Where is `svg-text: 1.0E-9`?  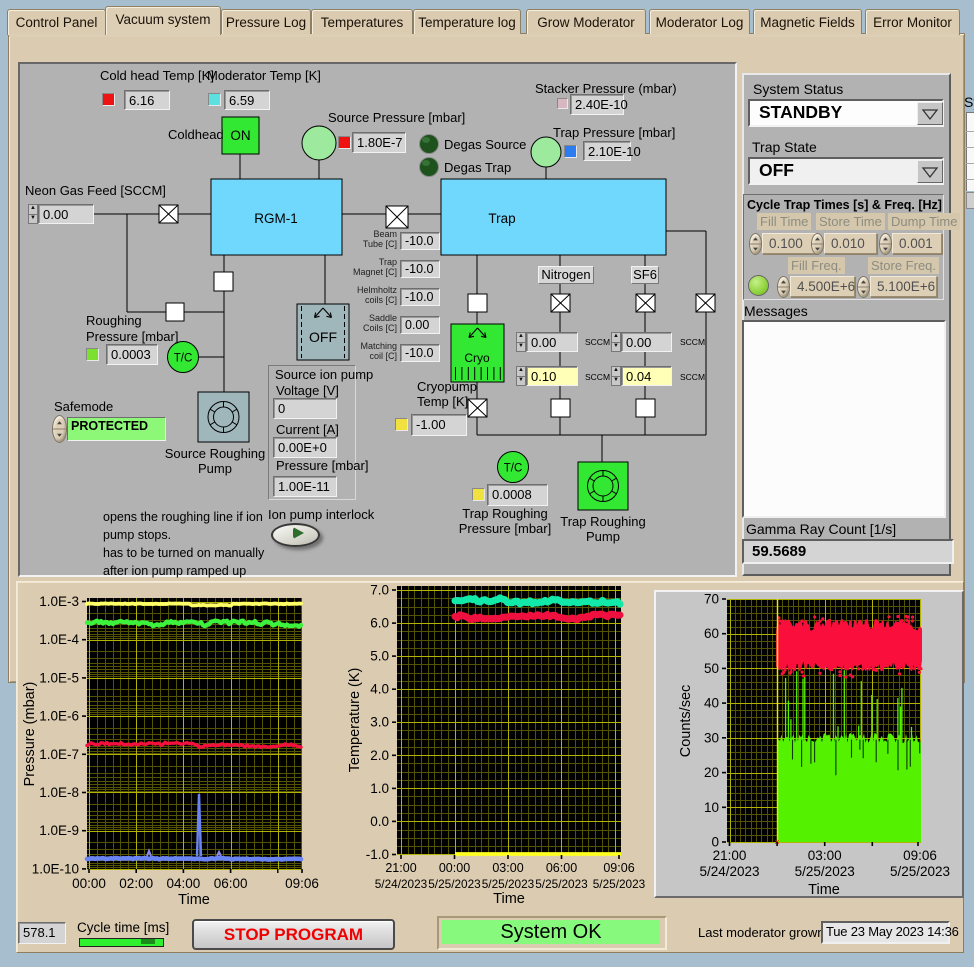 svg-text: 1.0E-9 is located at coordinates (59, 830).